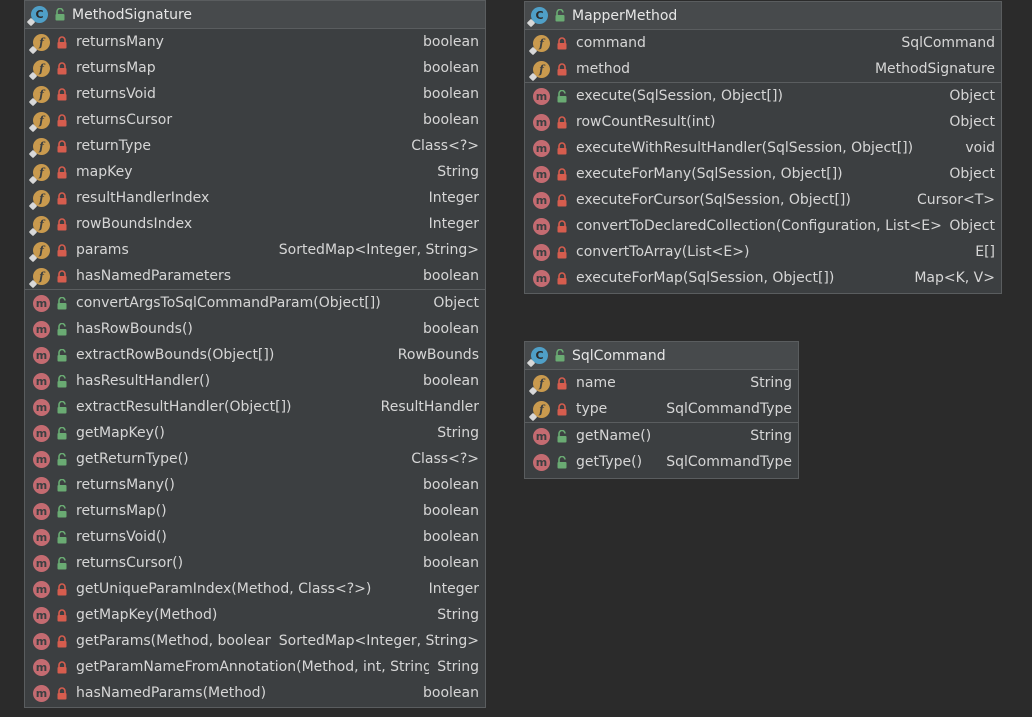 Image resolution: width=1032 pixels, height=717 pixels. What do you see at coordinates (255, 511) in the screenshot?
I see `method-row: m returnsMap() boolean` at bounding box center [255, 511].